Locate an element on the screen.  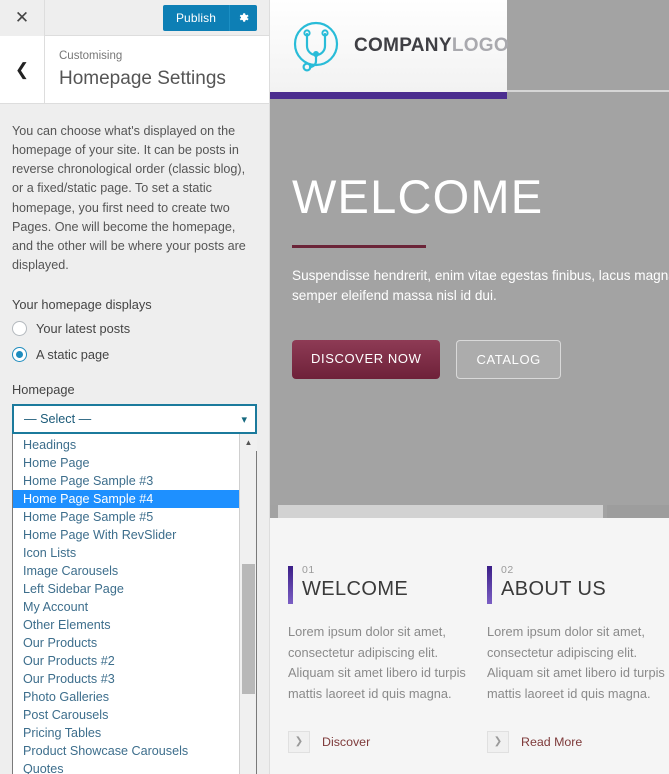
radio-latest-posts: Your latest posts is located at coordinates (134, 329).